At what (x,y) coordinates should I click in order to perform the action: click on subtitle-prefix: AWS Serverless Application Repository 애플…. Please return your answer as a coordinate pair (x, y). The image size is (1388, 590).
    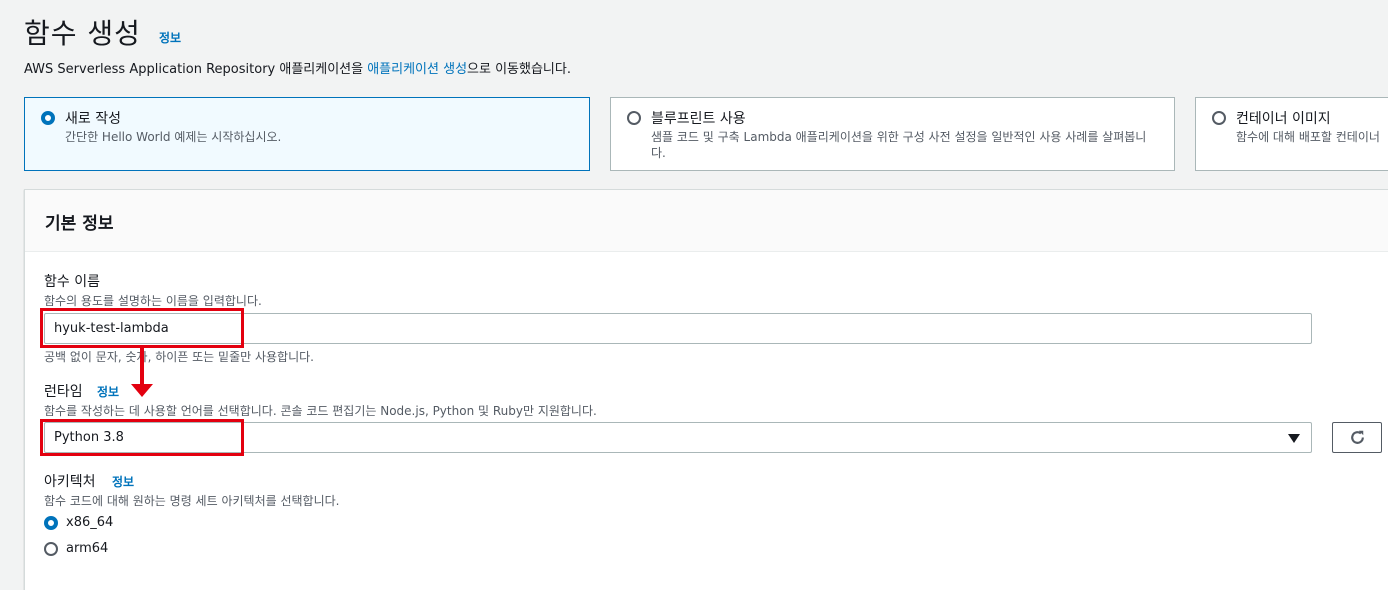
    Looking at the image, I should click on (196, 69).